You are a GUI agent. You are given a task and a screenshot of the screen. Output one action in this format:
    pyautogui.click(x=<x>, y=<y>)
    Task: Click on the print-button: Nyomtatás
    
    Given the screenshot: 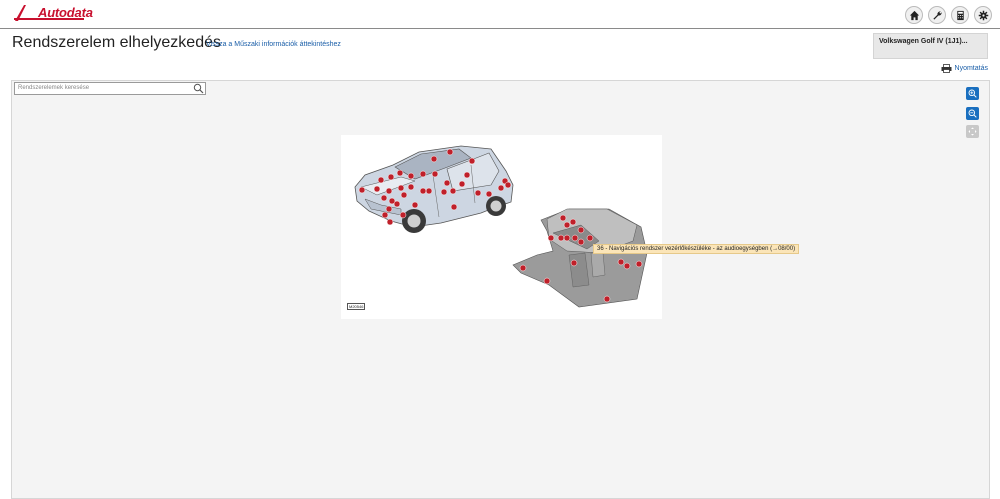 What is the action you would take?
    pyautogui.click(x=964, y=68)
    